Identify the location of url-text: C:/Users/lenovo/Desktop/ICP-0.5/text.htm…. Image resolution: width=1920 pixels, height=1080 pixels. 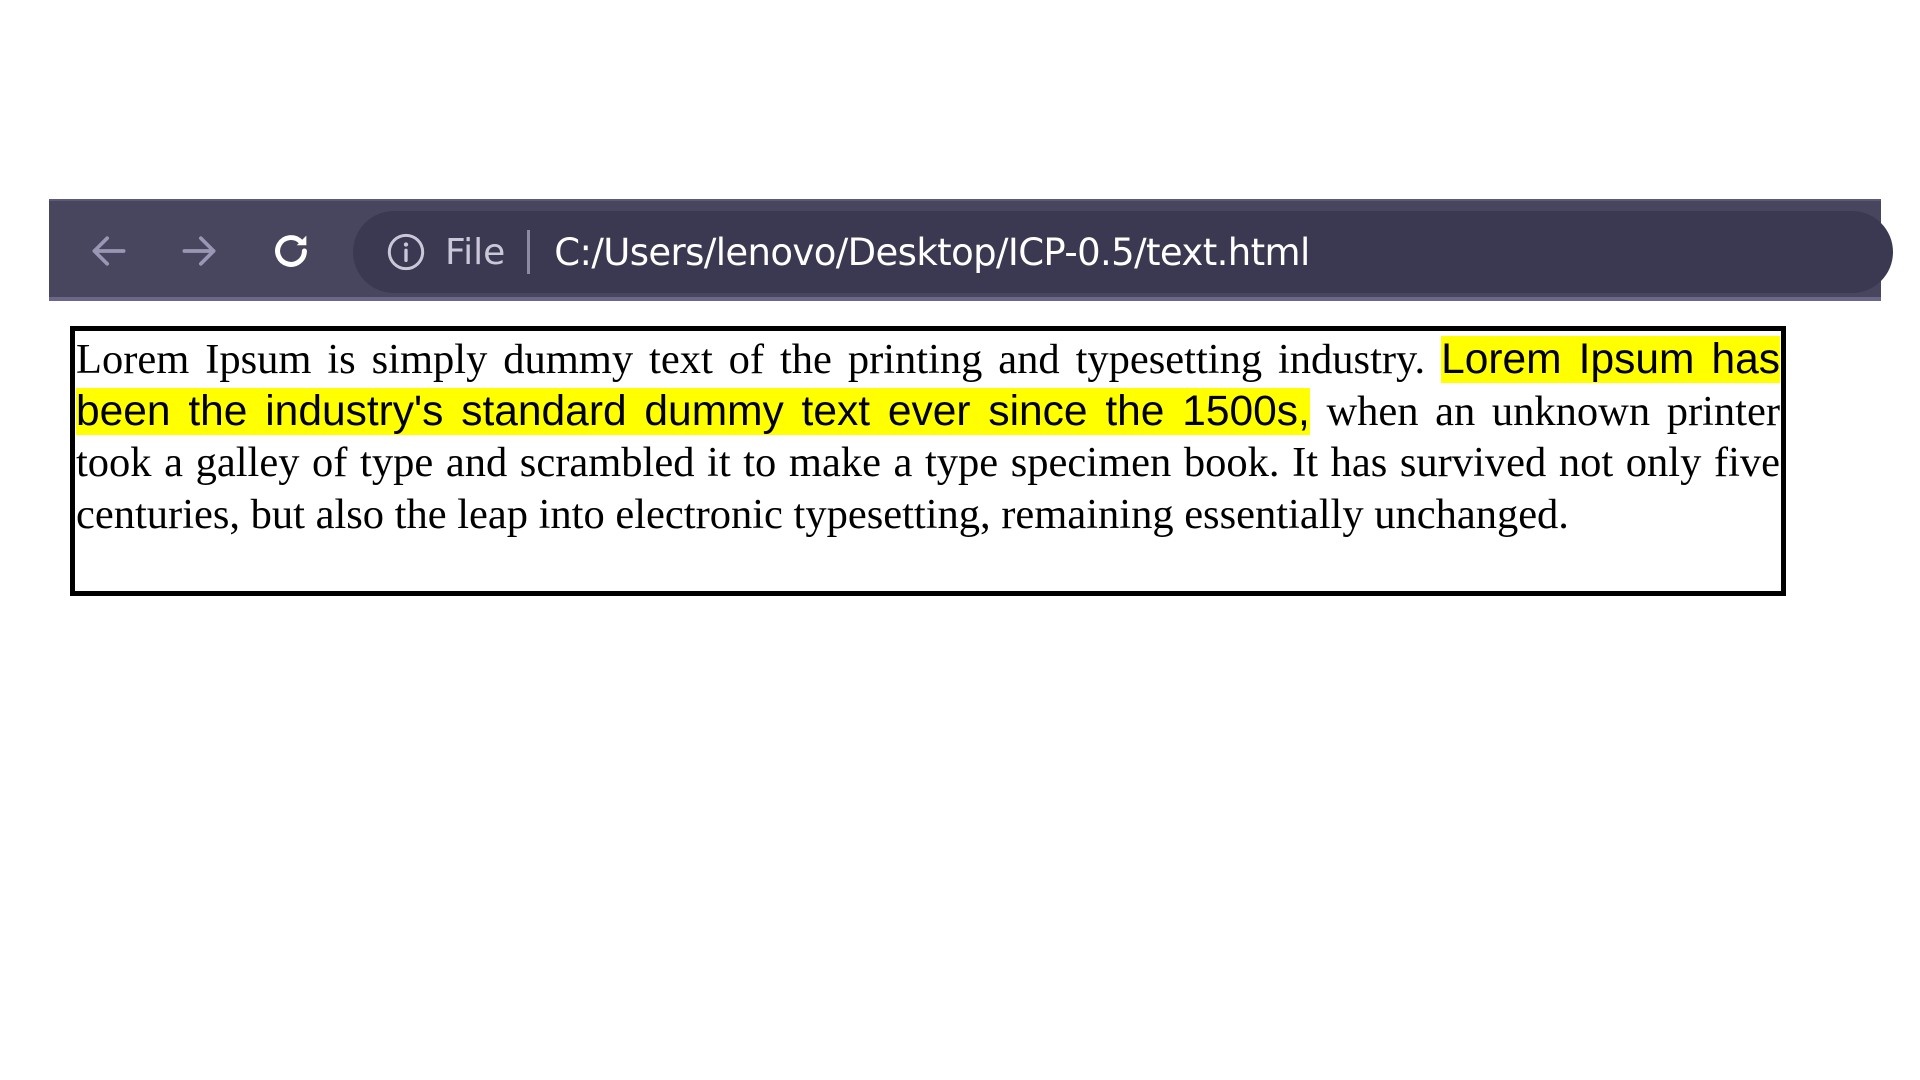
(932, 252).